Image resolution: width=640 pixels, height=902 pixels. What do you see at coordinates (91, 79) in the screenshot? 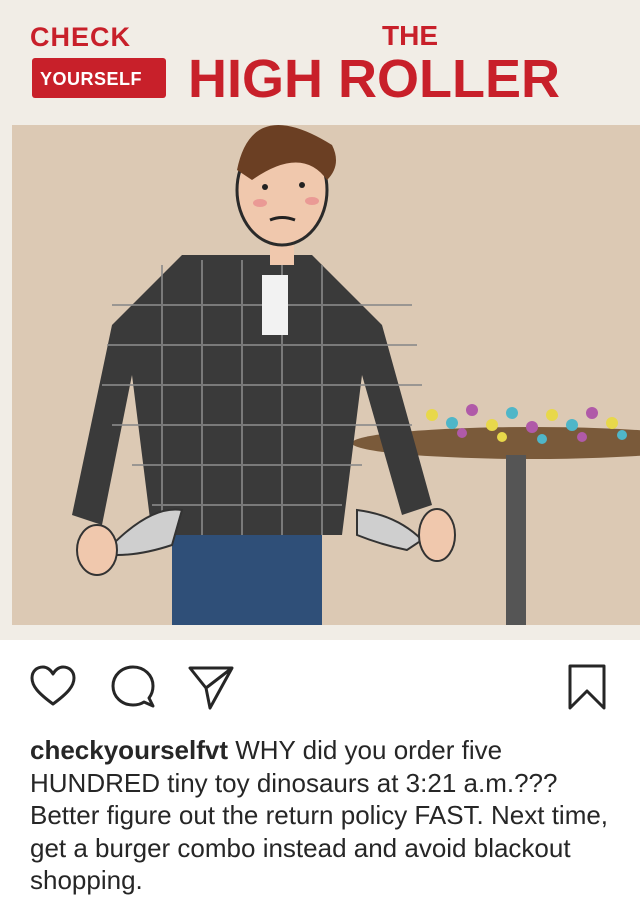
I see `logo-yourself-text: YOURSELF` at bounding box center [91, 79].